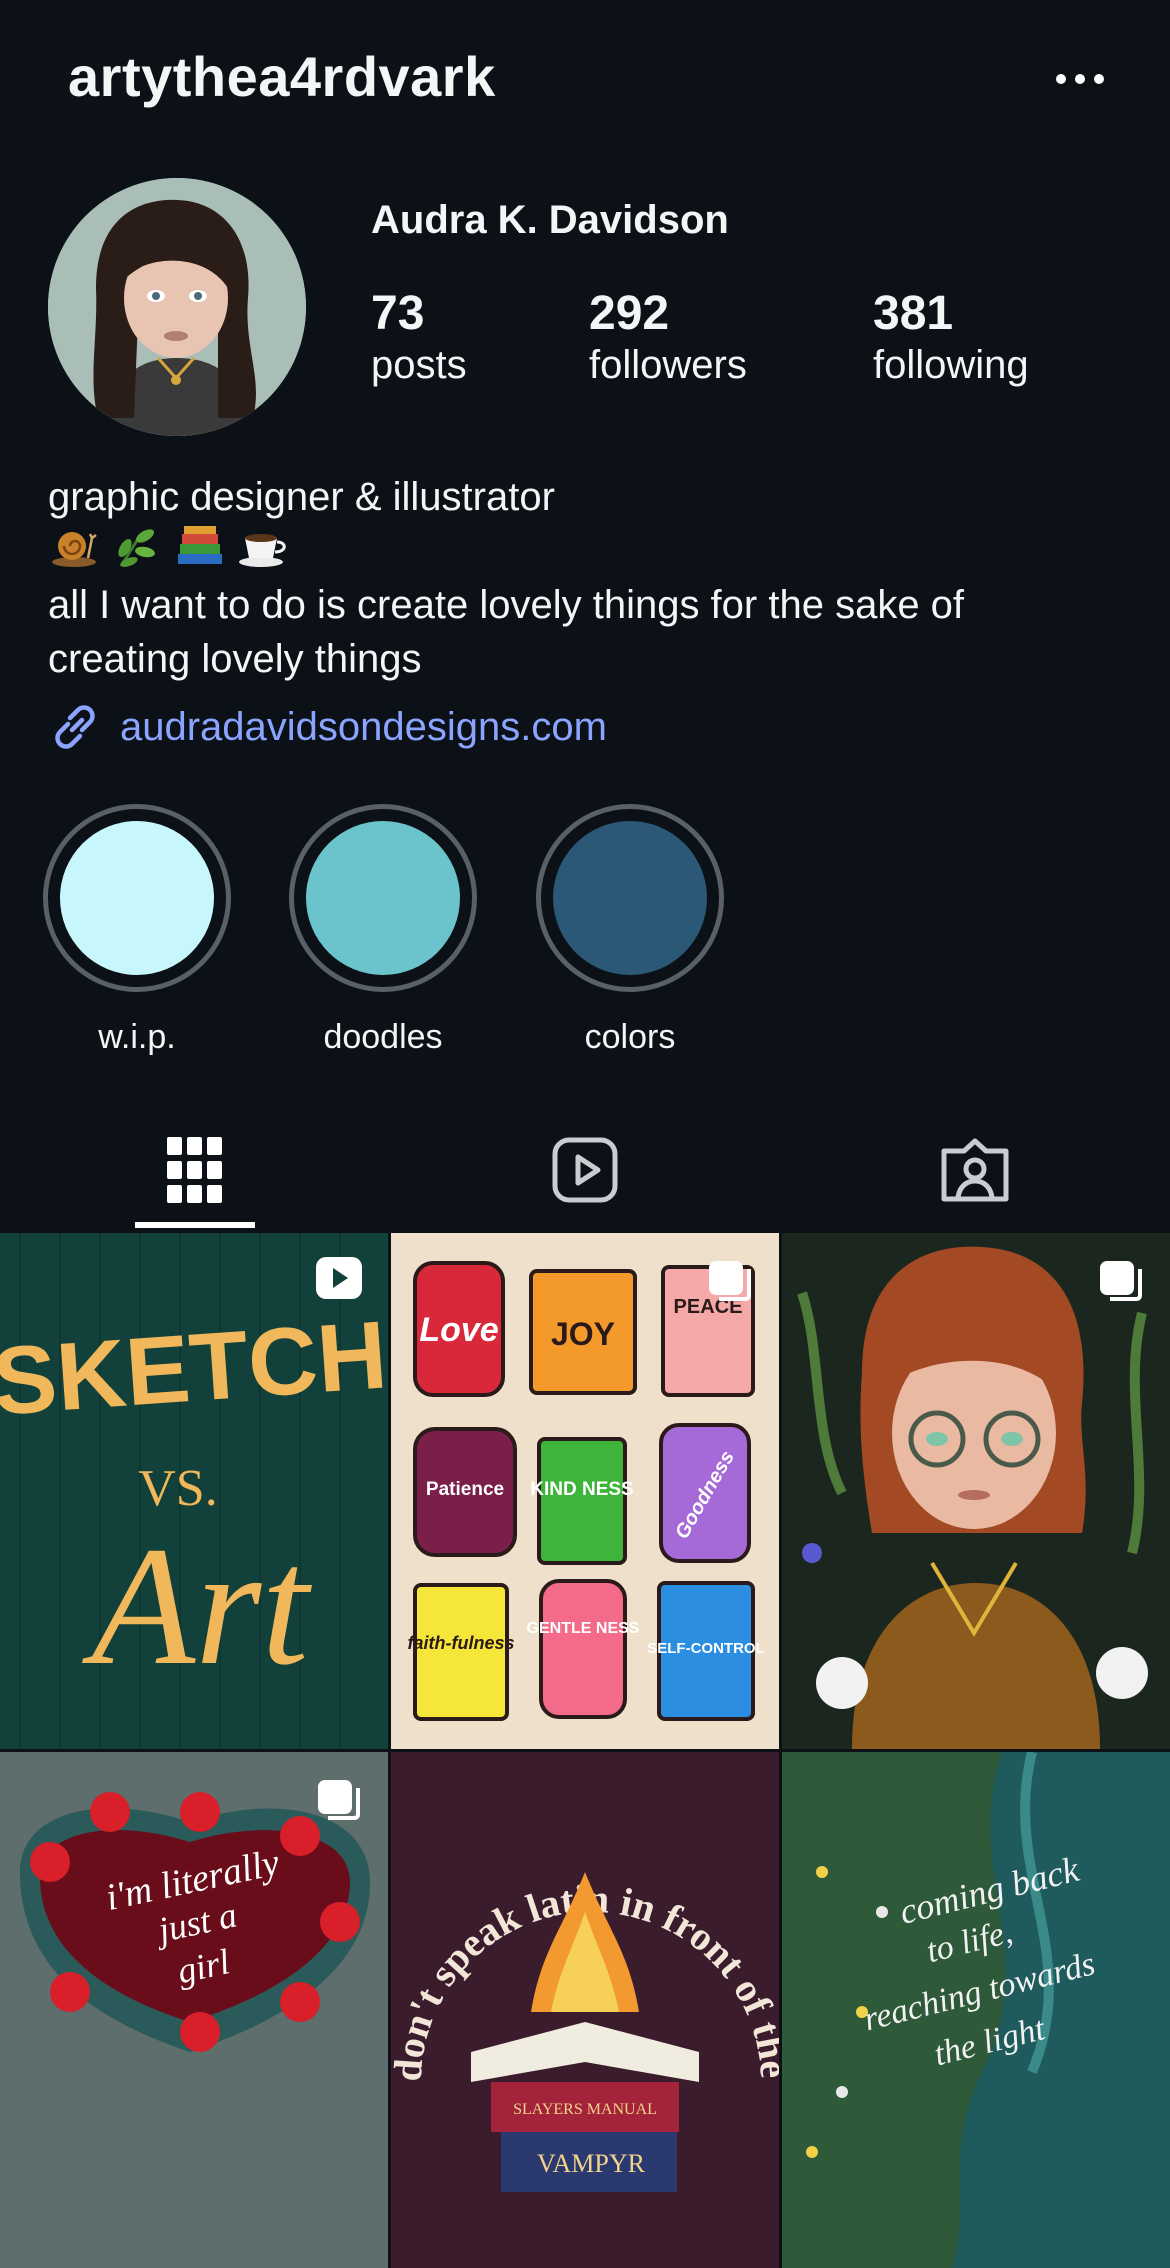 Image resolution: width=1170 pixels, height=2268 pixels. I want to click on highlight-label: w.i.p., so click(137, 1037).